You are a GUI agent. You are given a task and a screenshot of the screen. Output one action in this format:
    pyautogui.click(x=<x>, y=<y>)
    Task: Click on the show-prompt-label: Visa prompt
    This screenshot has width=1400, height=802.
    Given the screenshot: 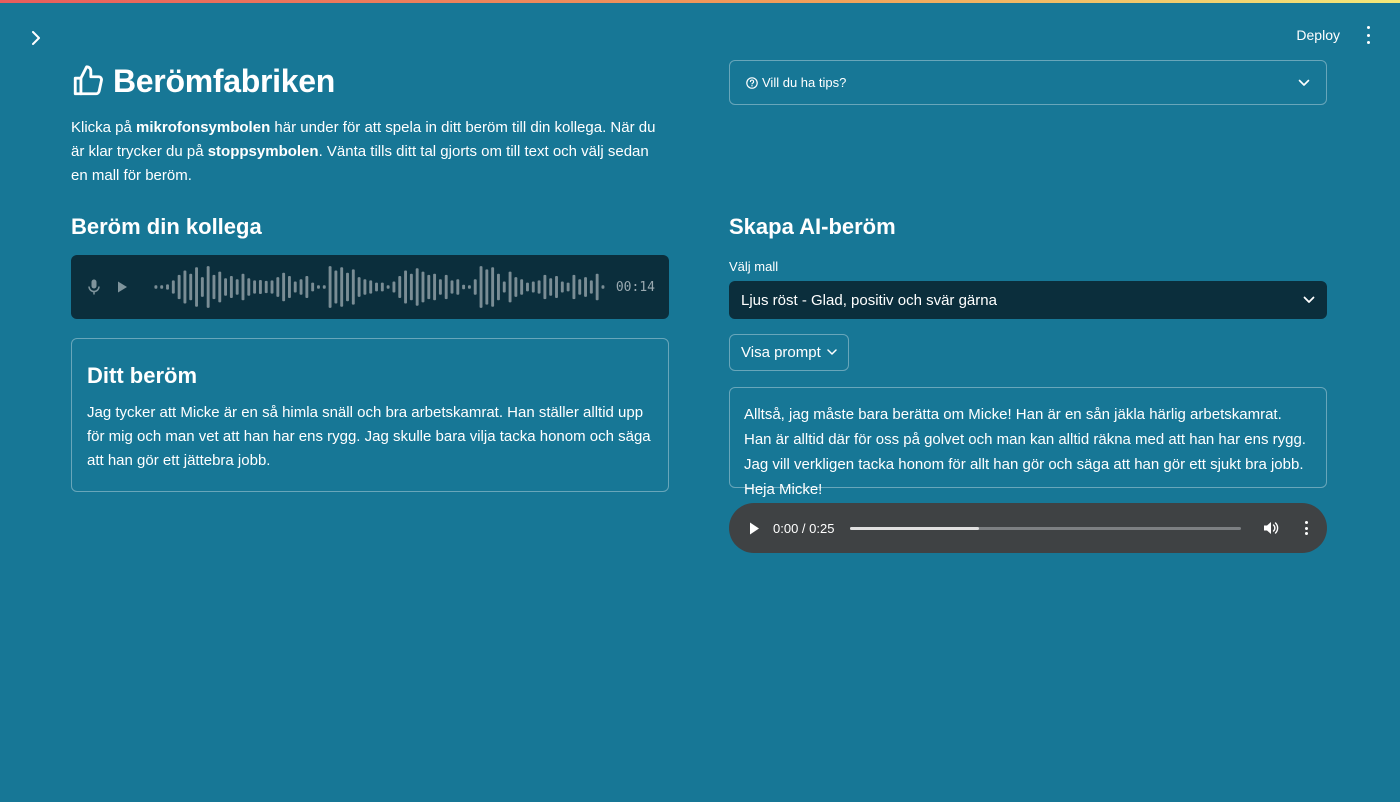 What is the action you would take?
    pyautogui.click(x=781, y=352)
    